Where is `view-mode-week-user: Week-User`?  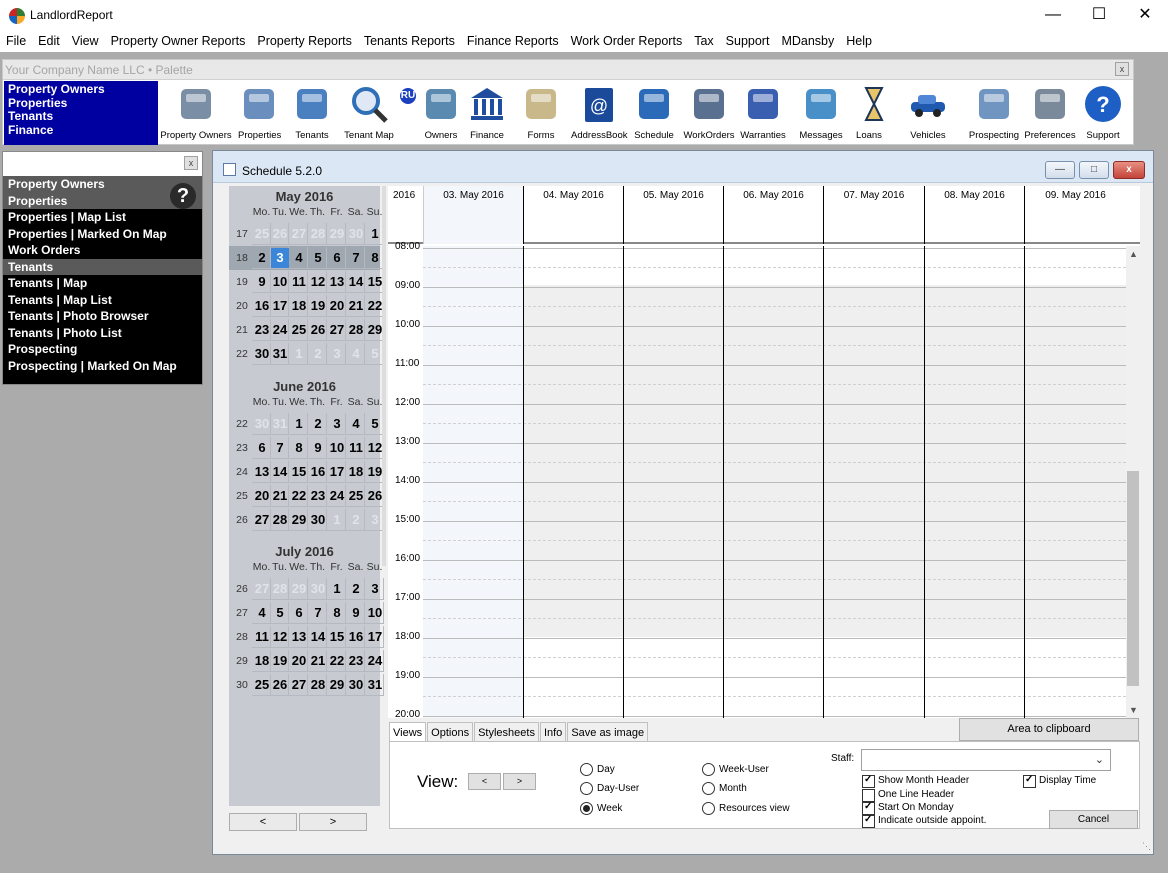
view-mode-week-user: Week-User is located at coordinates (735, 769).